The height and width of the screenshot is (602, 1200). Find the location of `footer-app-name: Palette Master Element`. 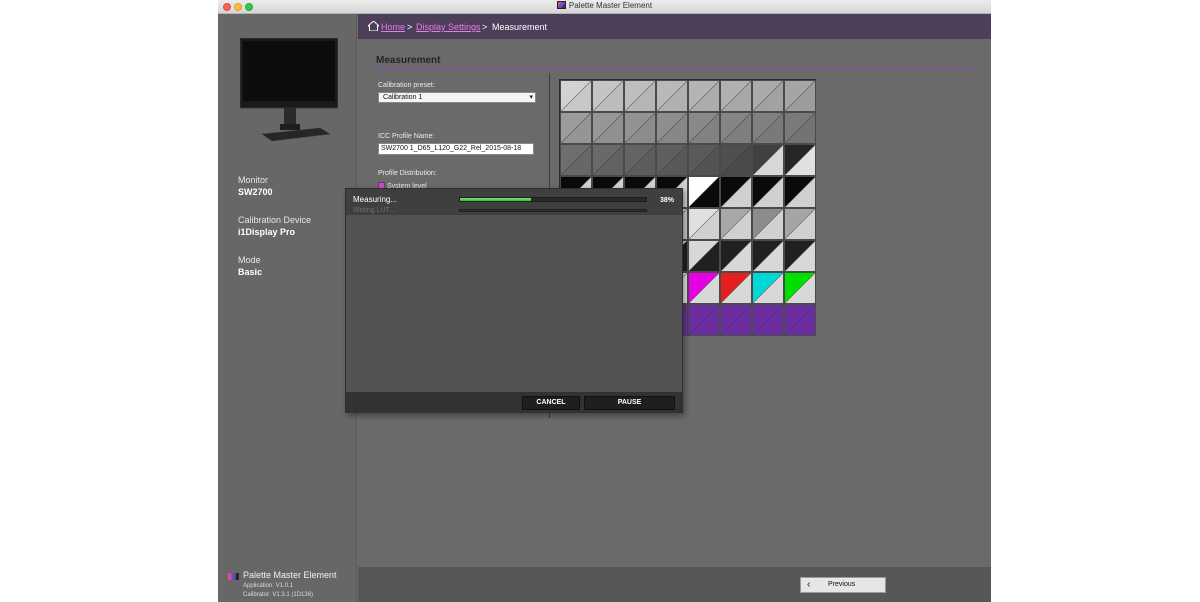

footer-app-name: Palette Master Element is located at coordinates (290, 575).